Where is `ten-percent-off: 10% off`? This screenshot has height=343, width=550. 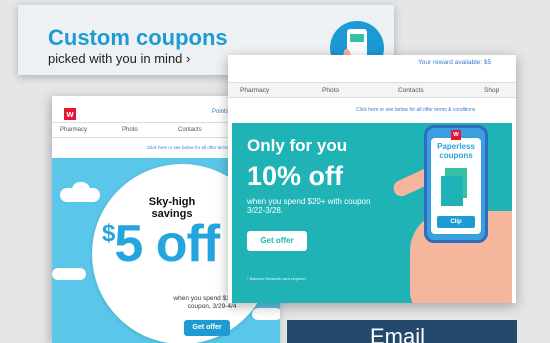
ten-percent-off: 10% off is located at coordinates (295, 176).